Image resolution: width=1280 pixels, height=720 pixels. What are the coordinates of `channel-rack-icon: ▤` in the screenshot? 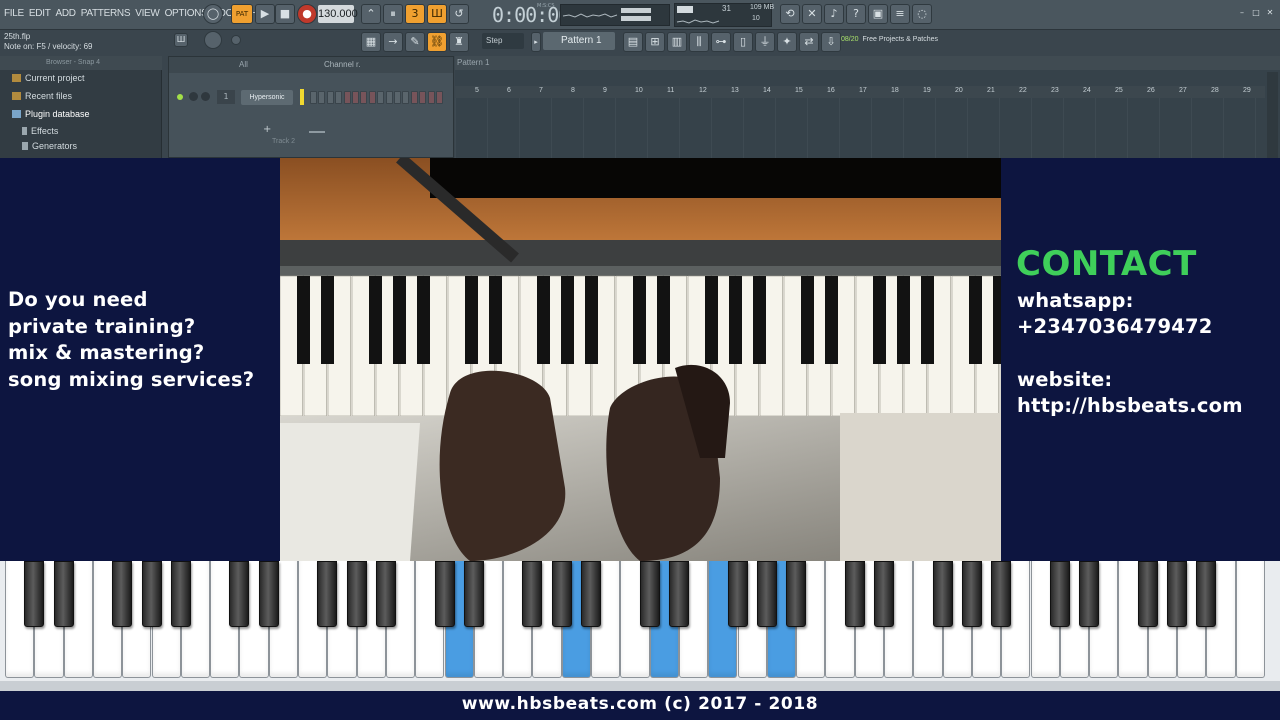 It's located at (633, 42).